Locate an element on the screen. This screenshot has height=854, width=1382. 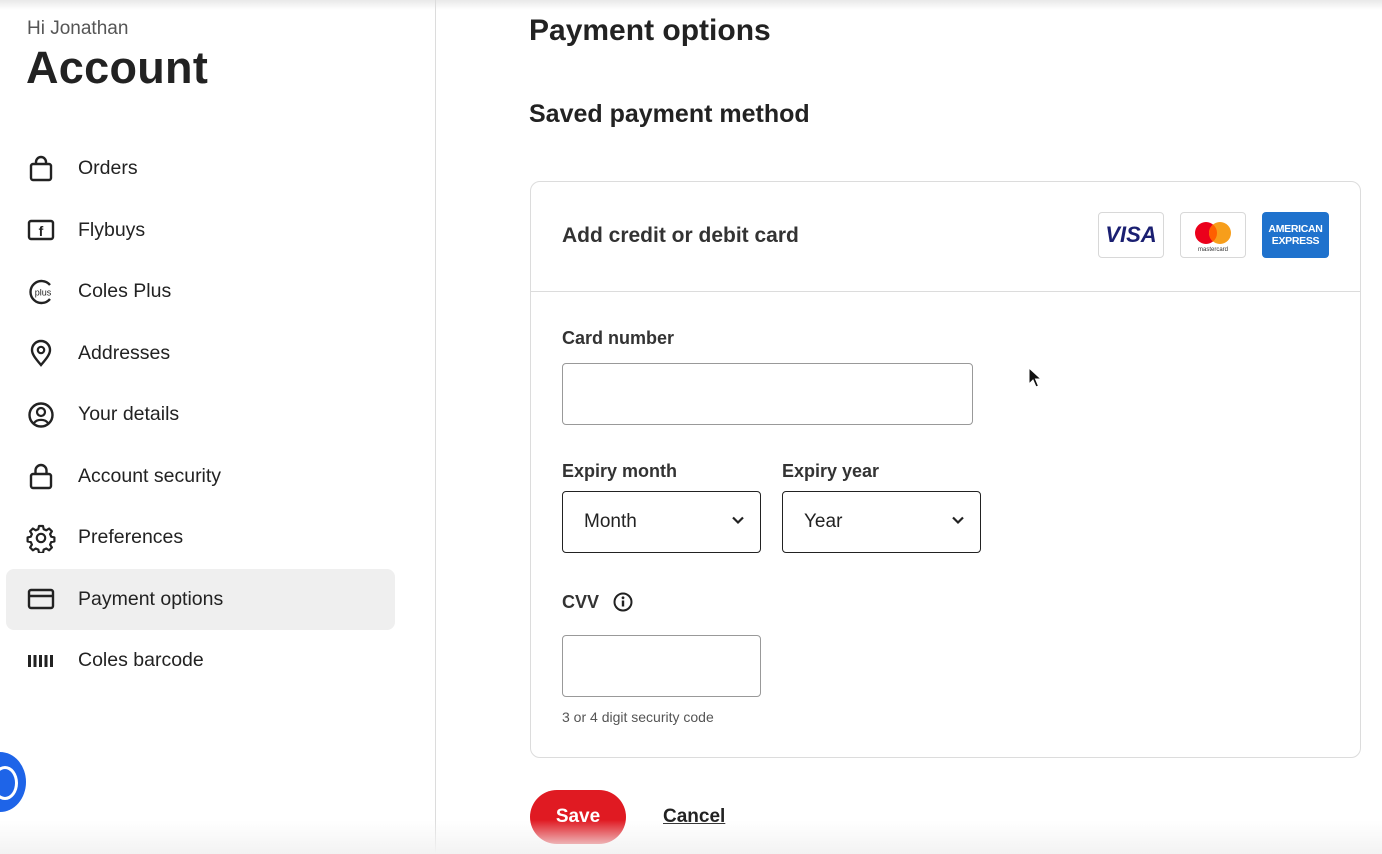
page-title: Payment options is located at coordinates (650, 30).